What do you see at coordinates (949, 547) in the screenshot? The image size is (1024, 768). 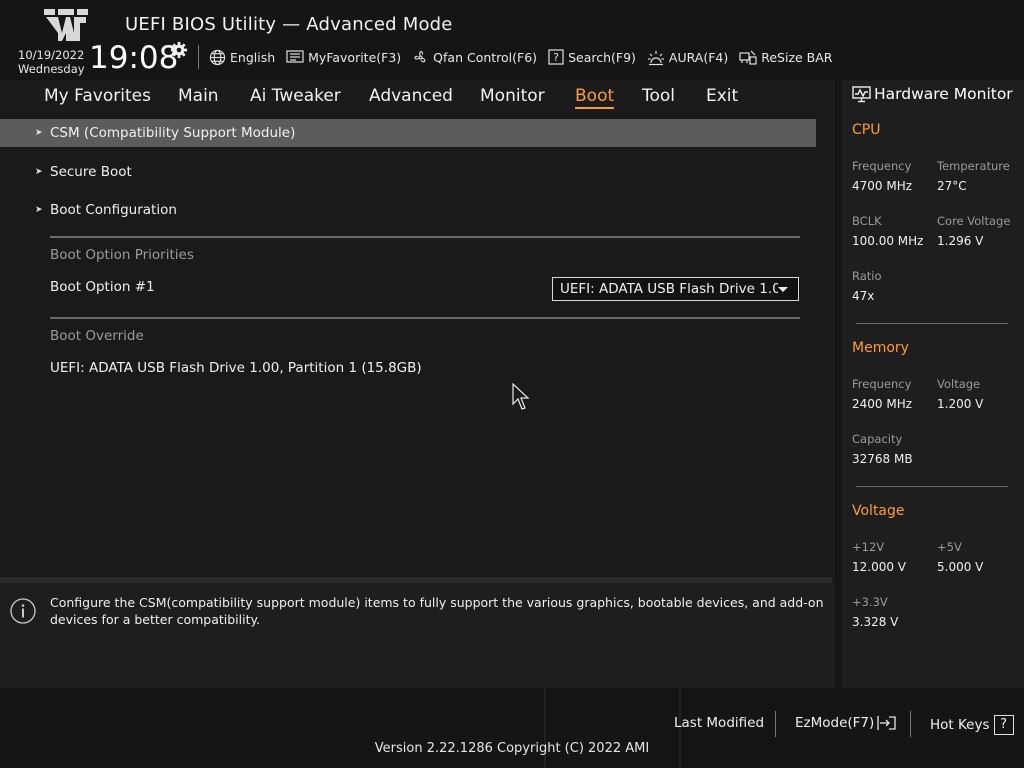 I see `v5-label: +5V` at bounding box center [949, 547].